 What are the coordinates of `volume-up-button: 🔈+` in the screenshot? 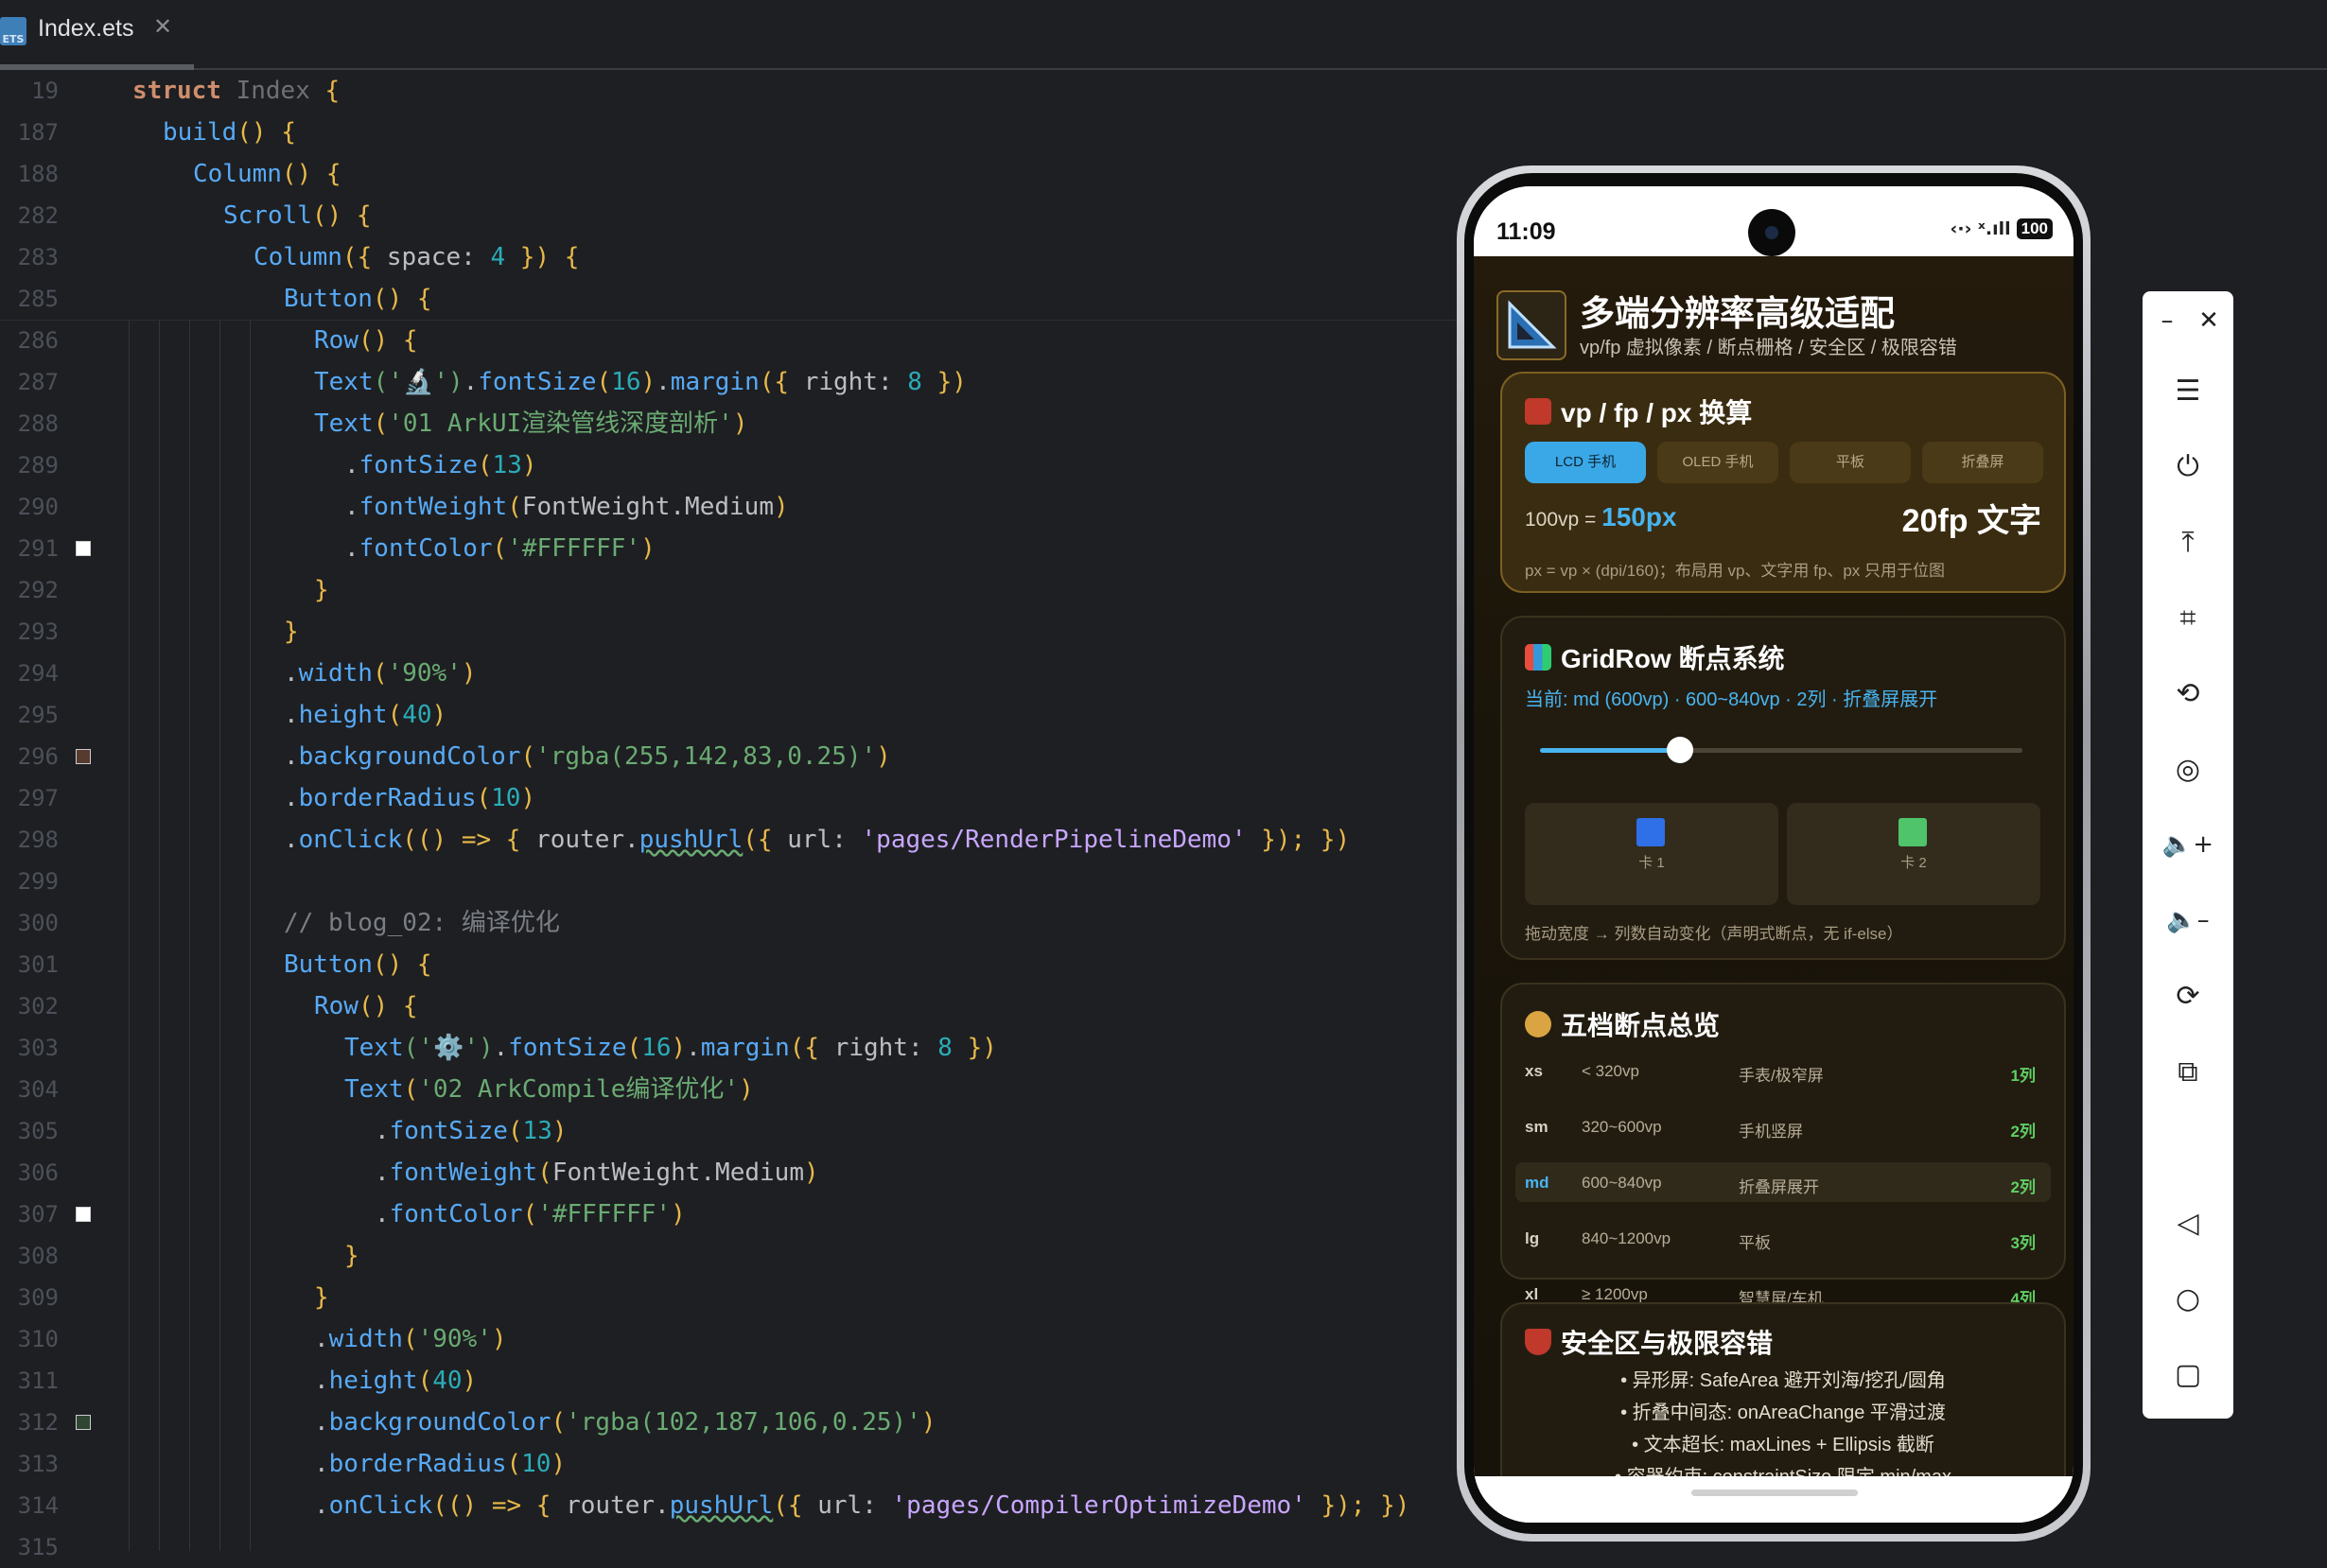 It's located at (2188, 844).